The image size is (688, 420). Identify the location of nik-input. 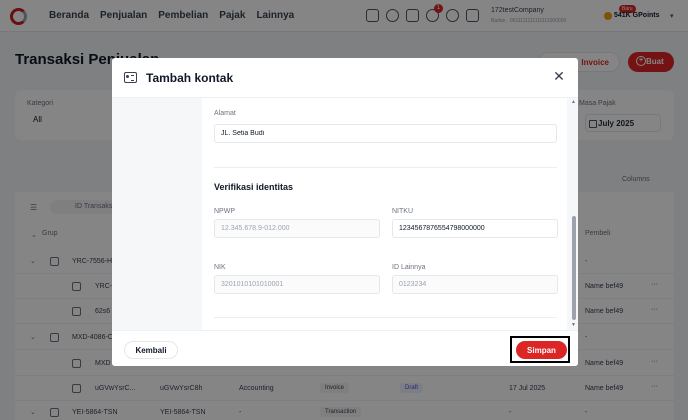
(297, 284).